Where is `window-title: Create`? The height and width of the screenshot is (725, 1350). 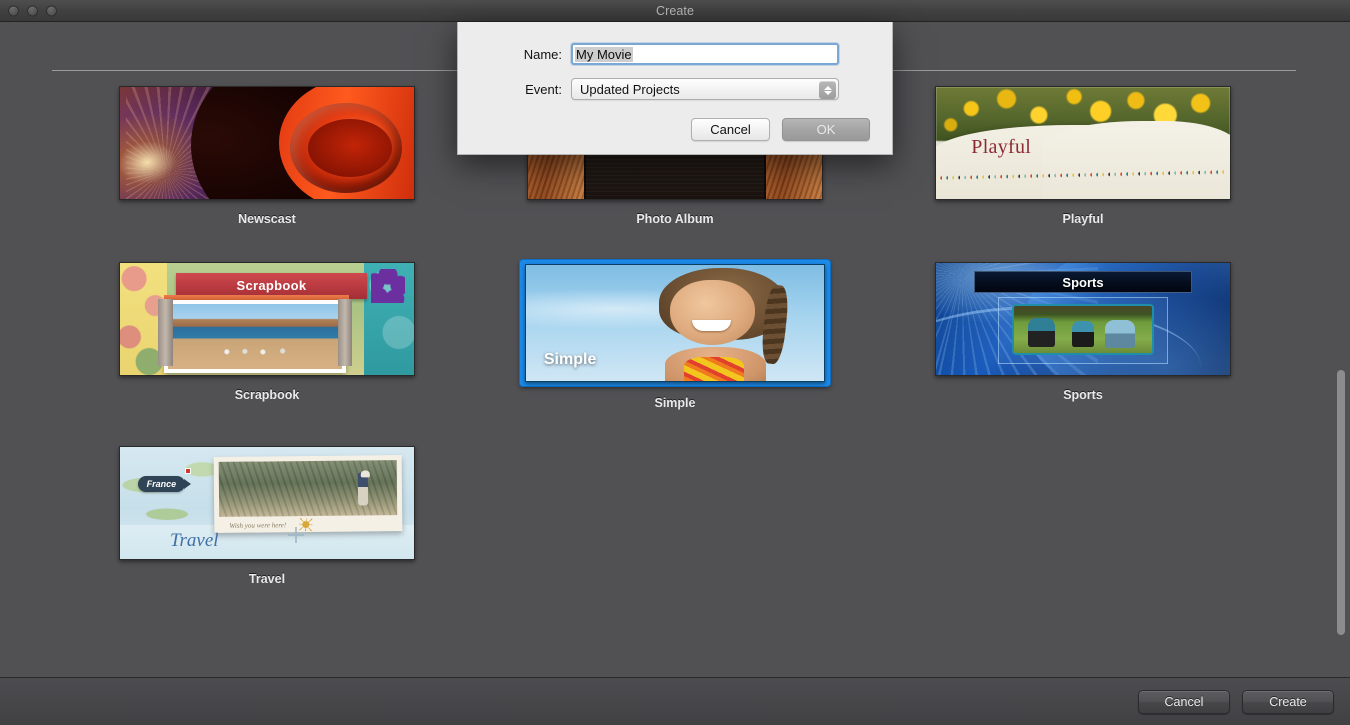
window-title: Create is located at coordinates (675, 10).